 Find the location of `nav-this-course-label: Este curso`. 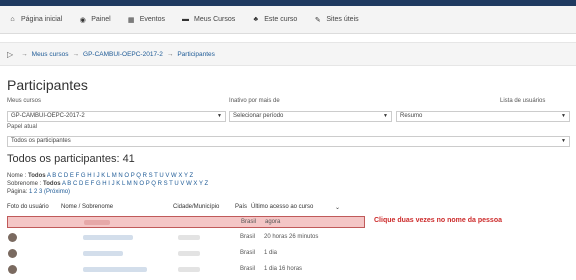

nav-this-course-label: Este curso is located at coordinates (281, 19).